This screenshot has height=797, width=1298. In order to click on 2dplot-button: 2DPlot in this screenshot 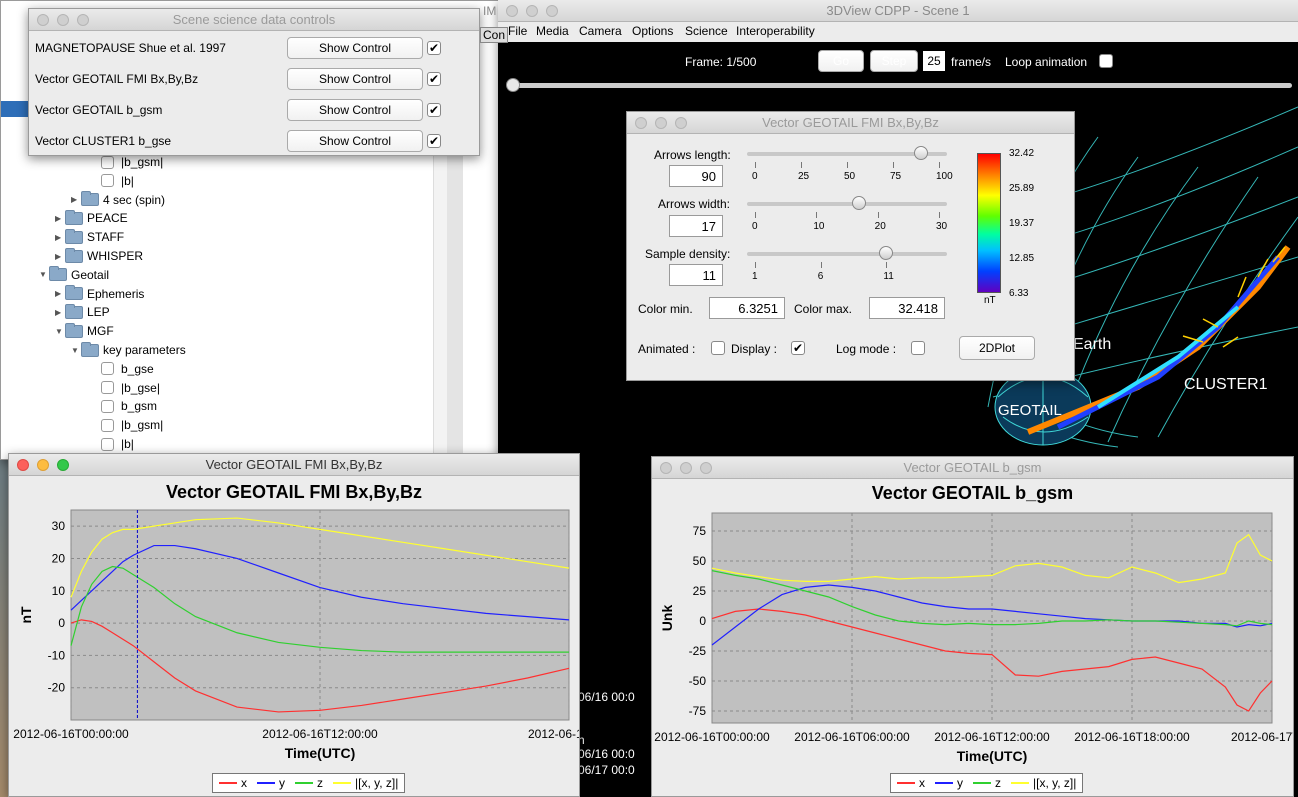, I will do `click(997, 348)`.